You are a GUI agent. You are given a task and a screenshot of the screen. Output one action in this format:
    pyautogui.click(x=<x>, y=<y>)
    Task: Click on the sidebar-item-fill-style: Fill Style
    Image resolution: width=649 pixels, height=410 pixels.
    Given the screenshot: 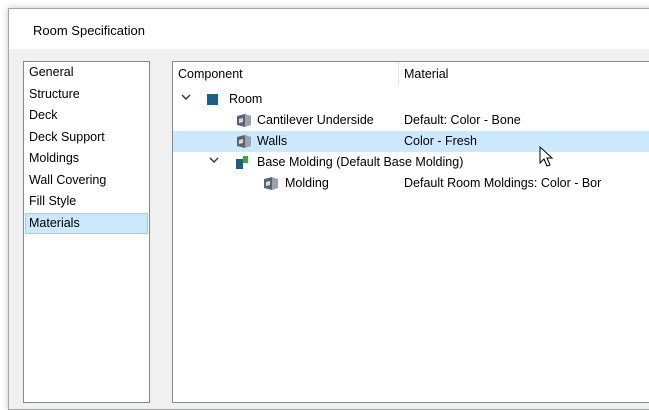 What is the action you would take?
    pyautogui.click(x=86, y=202)
    